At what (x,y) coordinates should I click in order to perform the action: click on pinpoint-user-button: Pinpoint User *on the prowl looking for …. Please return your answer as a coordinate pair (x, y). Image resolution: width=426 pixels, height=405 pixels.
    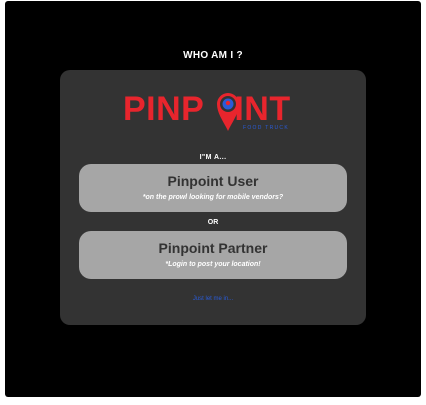
    Looking at the image, I should click on (213, 188).